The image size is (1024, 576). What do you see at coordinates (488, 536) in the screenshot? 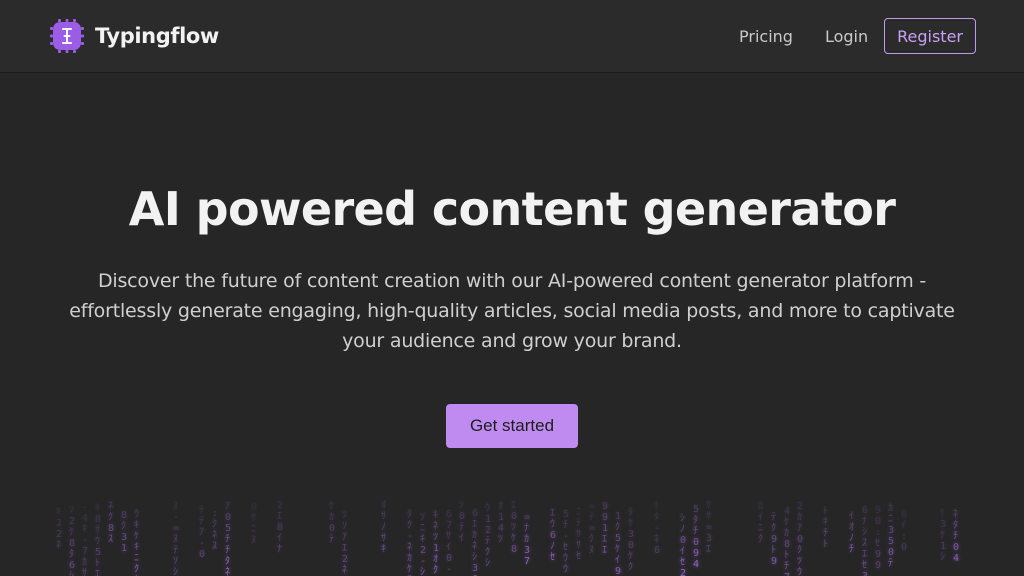
I see `matrix-glyph-column: ｳ 1 2 ﾃ ｸ ｼ` at bounding box center [488, 536].